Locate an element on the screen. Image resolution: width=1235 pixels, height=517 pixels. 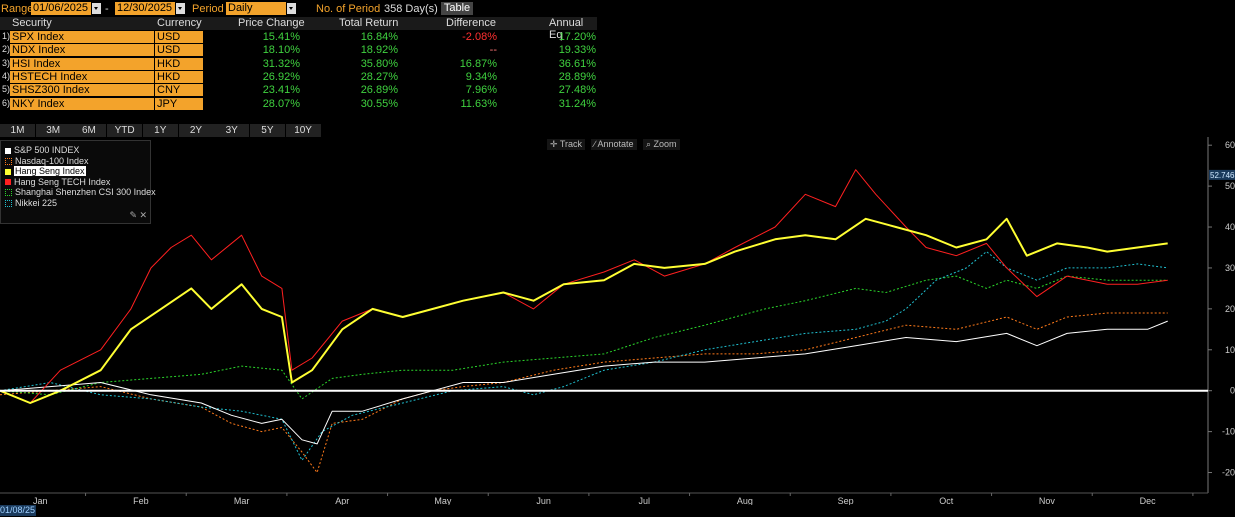
x-tick-label: Jan is located at coordinates (40, 500).